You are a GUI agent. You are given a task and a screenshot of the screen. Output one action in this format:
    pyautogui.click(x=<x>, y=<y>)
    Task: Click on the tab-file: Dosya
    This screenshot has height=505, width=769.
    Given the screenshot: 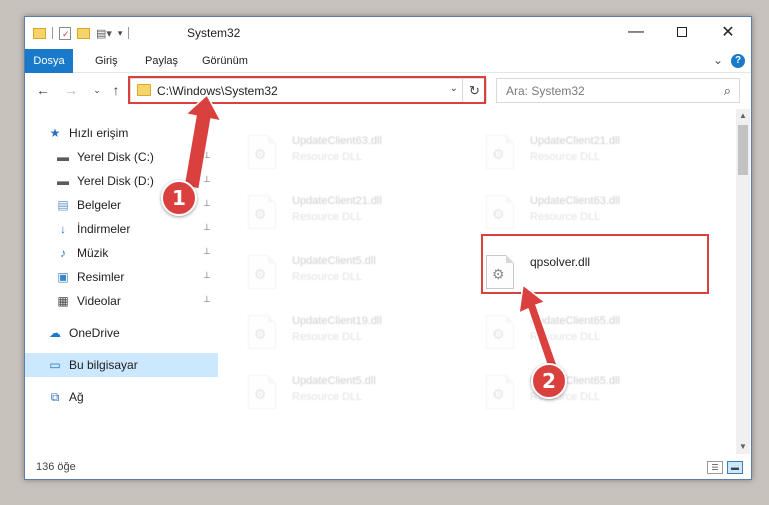 What is the action you would take?
    pyautogui.click(x=49, y=61)
    